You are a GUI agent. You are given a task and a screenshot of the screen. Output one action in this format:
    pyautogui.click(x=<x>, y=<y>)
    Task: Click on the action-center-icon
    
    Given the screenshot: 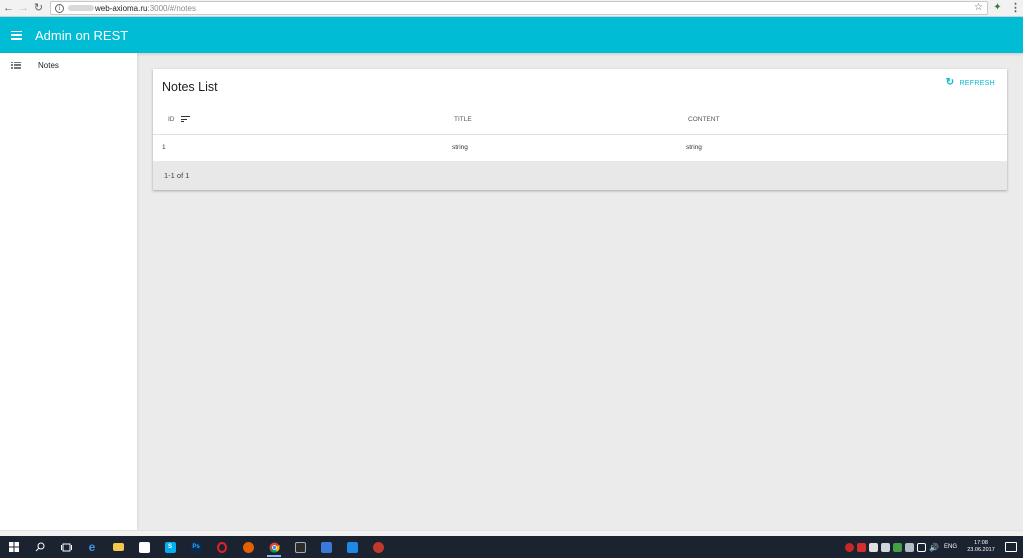 What is the action you would take?
    pyautogui.click(x=1011, y=547)
    